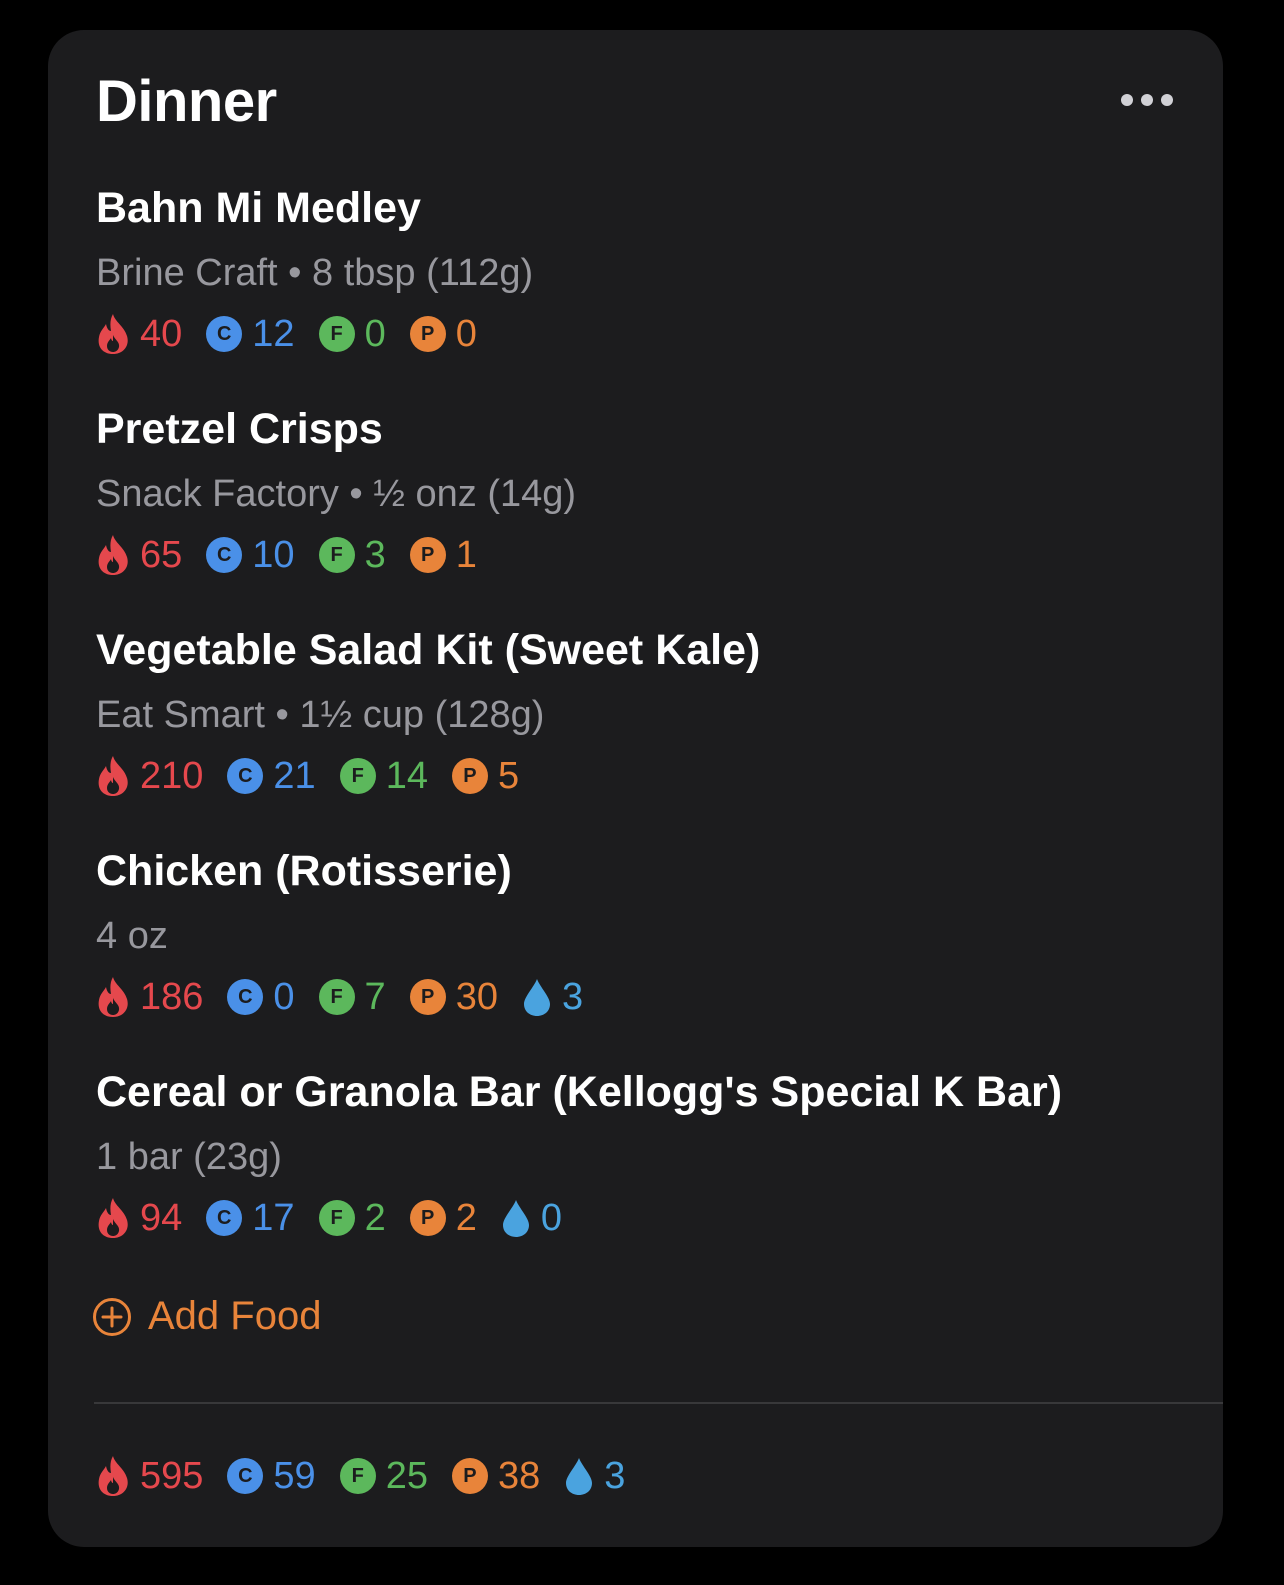 The width and height of the screenshot is (1284, 1585). Describe the element at coordinates (453, 997) in the screenshot. I see `protein-value: P 30` at that location.